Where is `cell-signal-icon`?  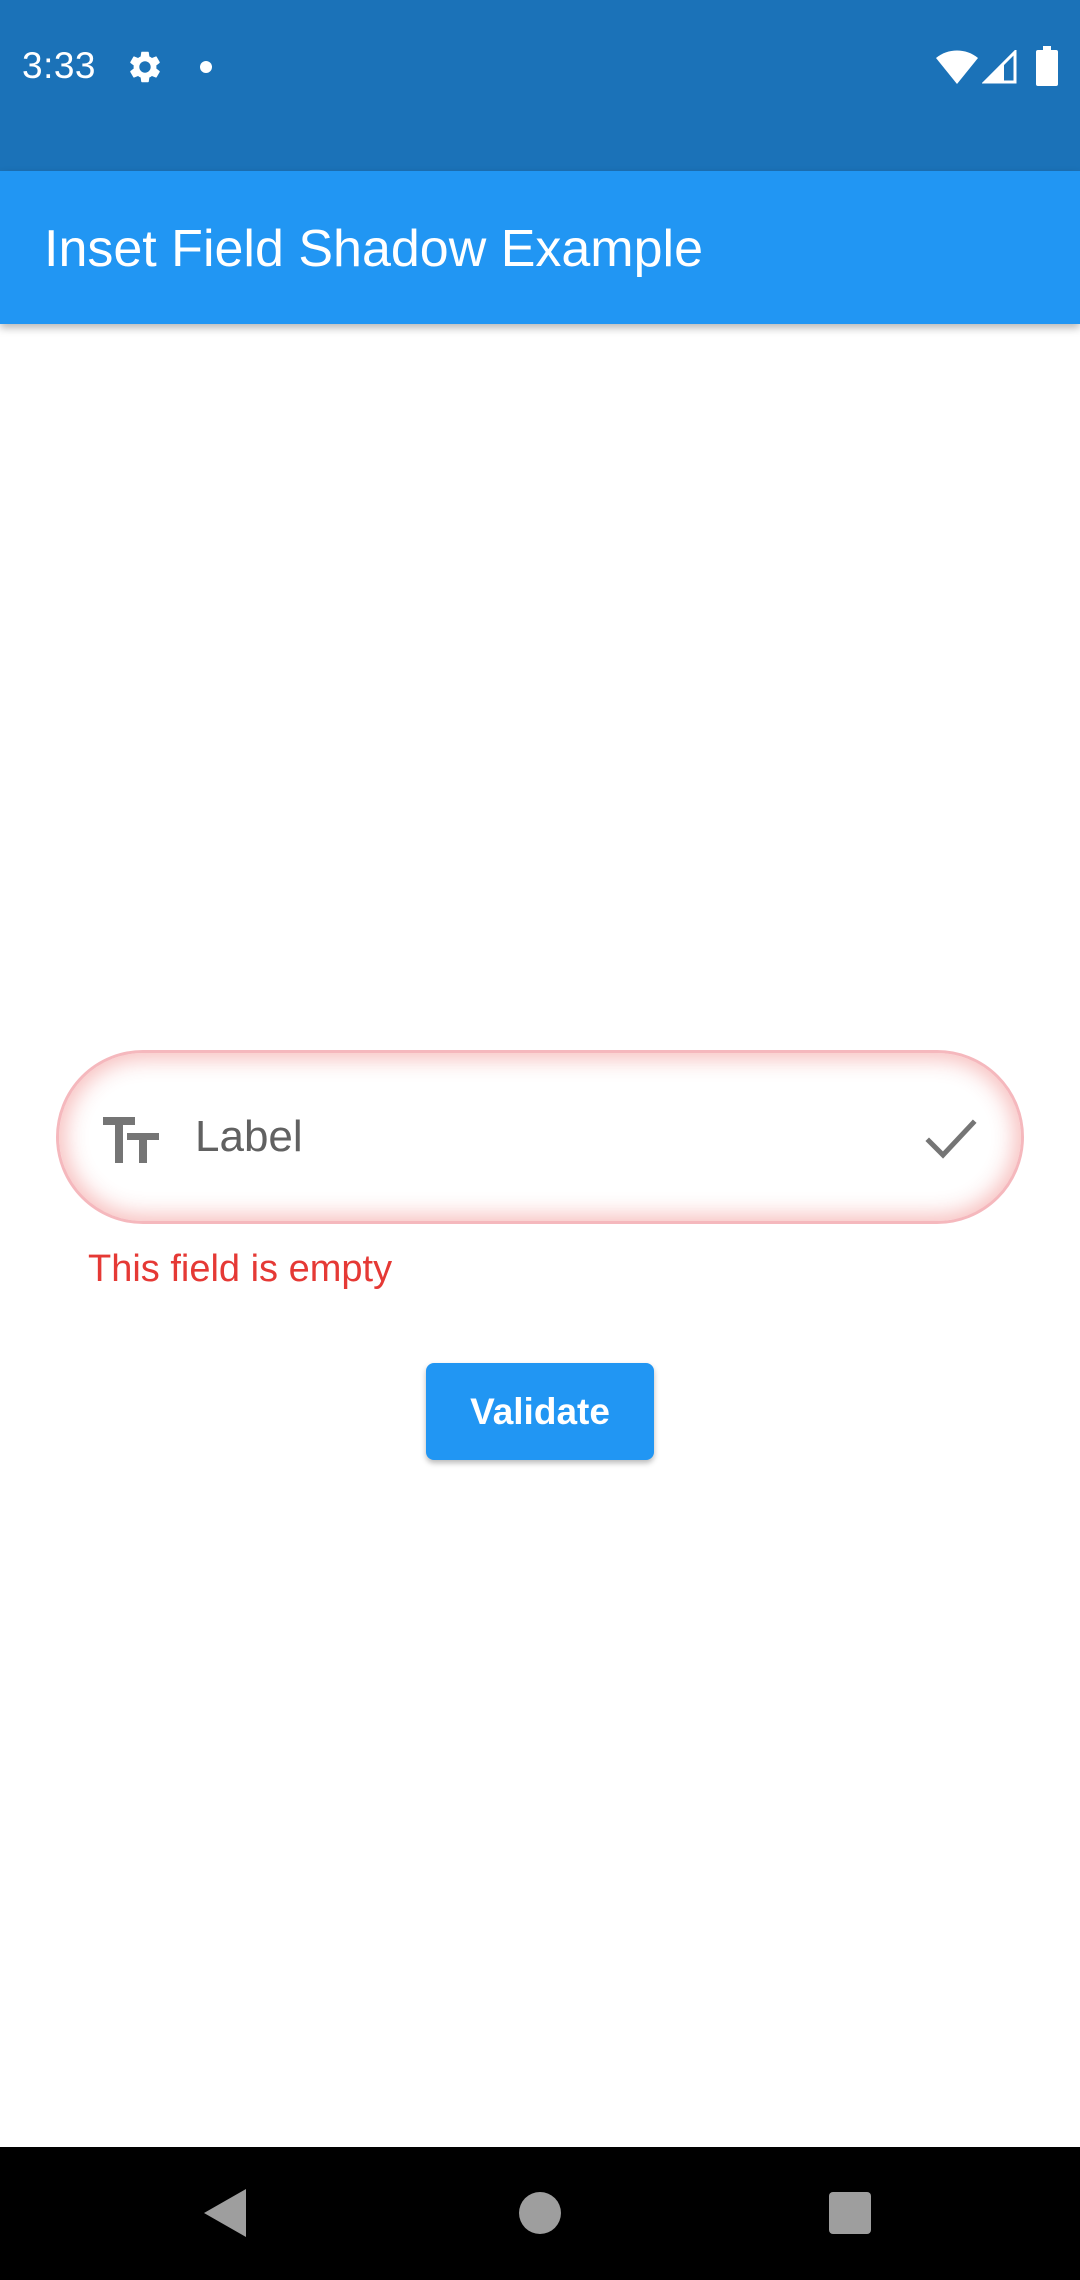 cell-signal-icon is located at coordinates (999, 67).